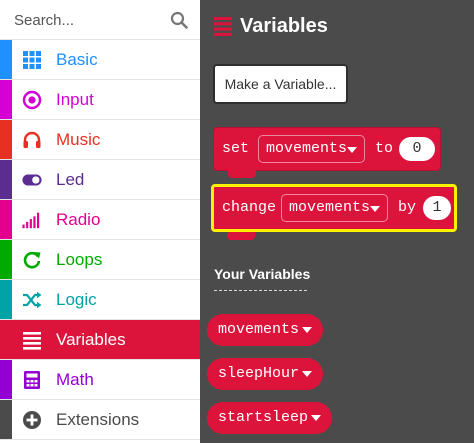 The width and height of the screenshot is (474, 443). What do you see at coordinates (100, 300) in the screenshot?
I see `category-logic: Logic` at bounding box center [100, 300].